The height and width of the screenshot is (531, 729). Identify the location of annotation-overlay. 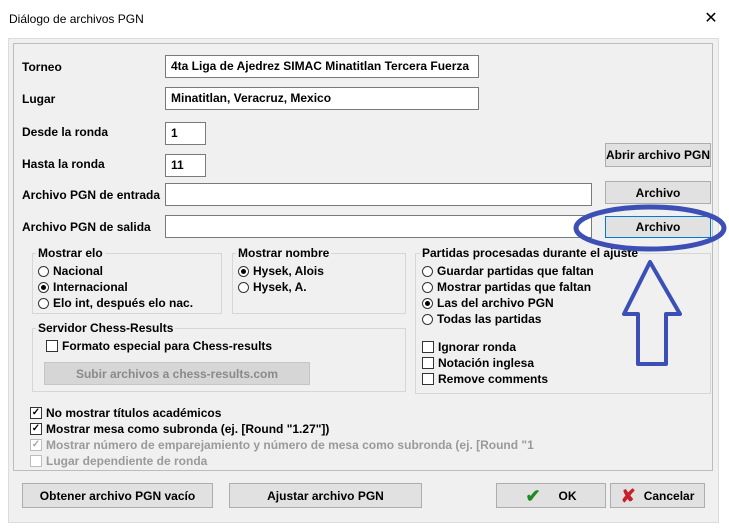
(650, 285).